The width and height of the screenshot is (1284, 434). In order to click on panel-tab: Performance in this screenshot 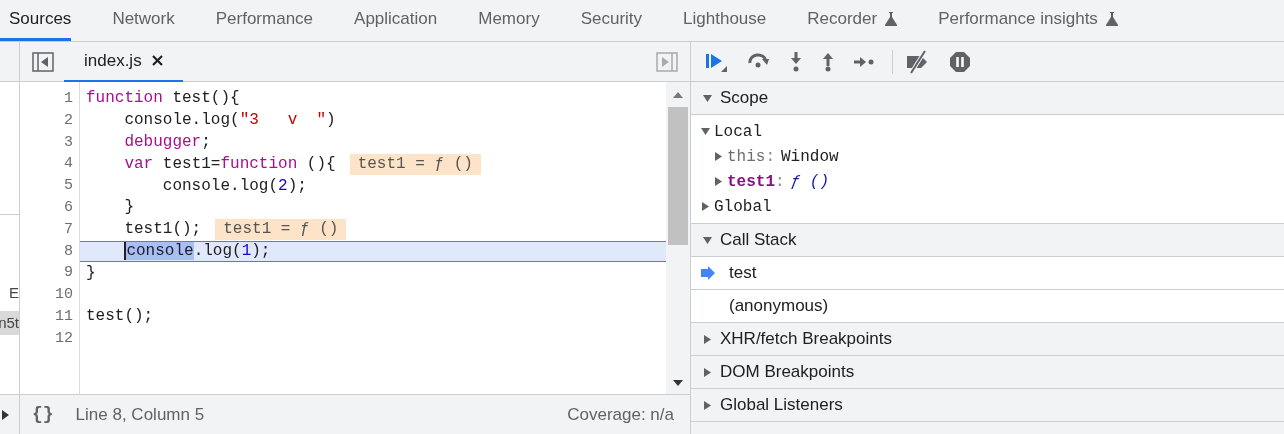, I will do `click(260, 20)`.